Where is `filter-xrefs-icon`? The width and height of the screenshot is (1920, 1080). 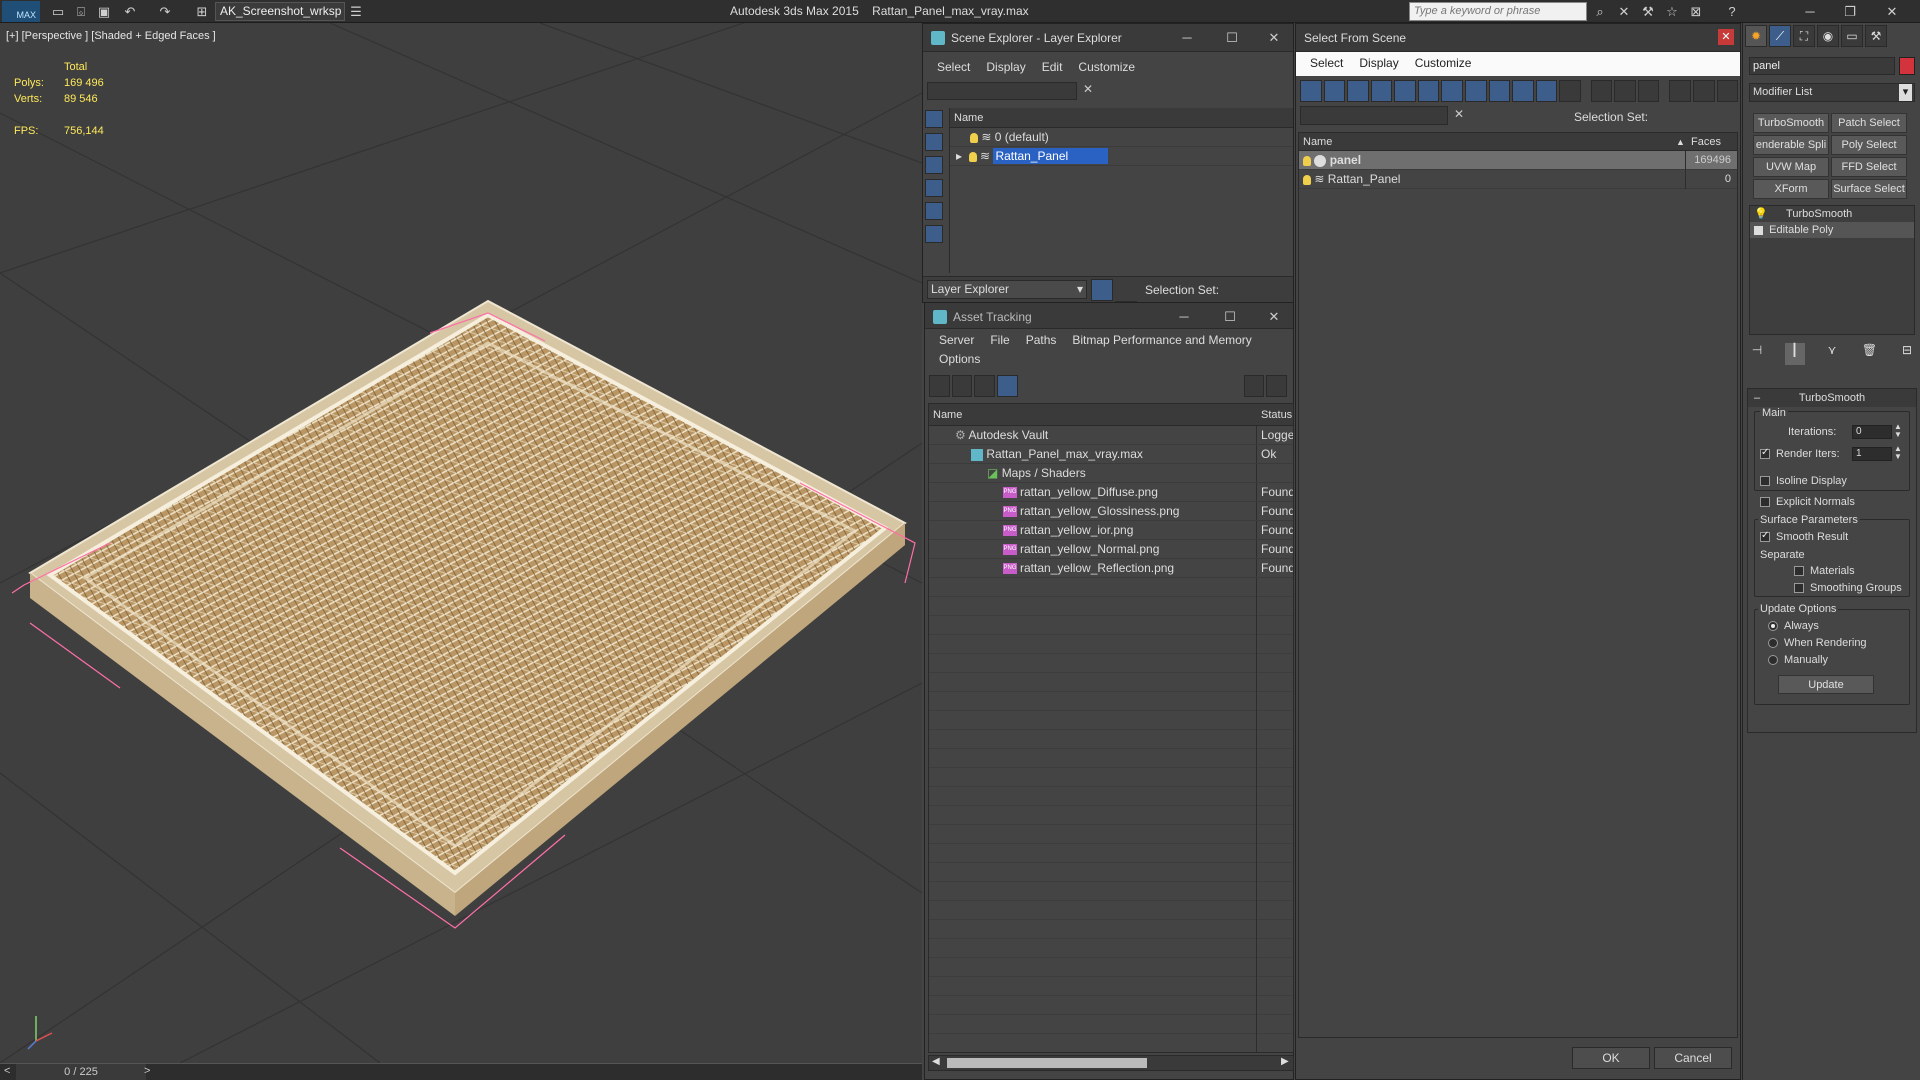 filter-xrefs-icon is located at coordinates (1475, 91).